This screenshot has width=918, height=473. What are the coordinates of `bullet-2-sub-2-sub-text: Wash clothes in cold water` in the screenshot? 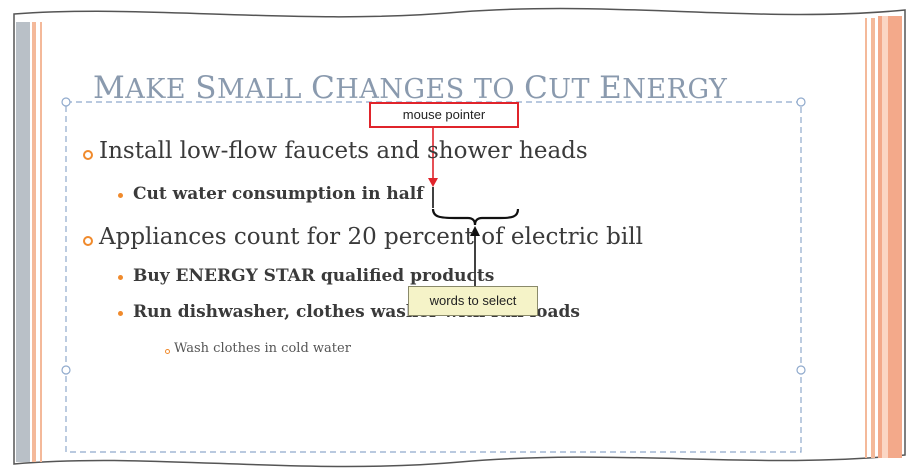 It's located at (262, 348).